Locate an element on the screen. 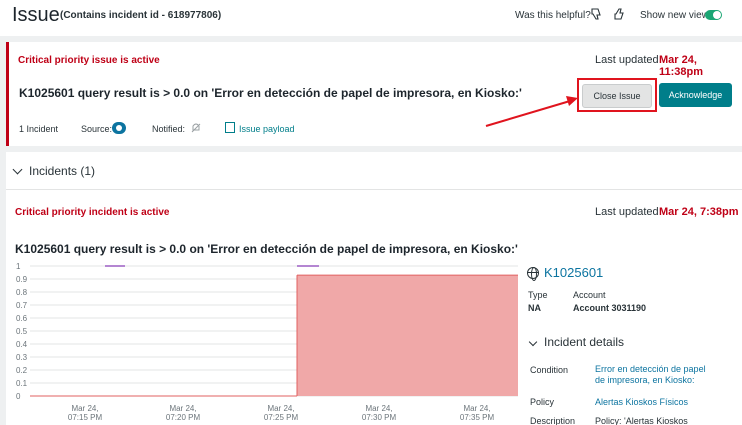 Image resolution: width=742 pixels, height=425 pixels. entity-type-label: Type is located at coordinates (538, 295).